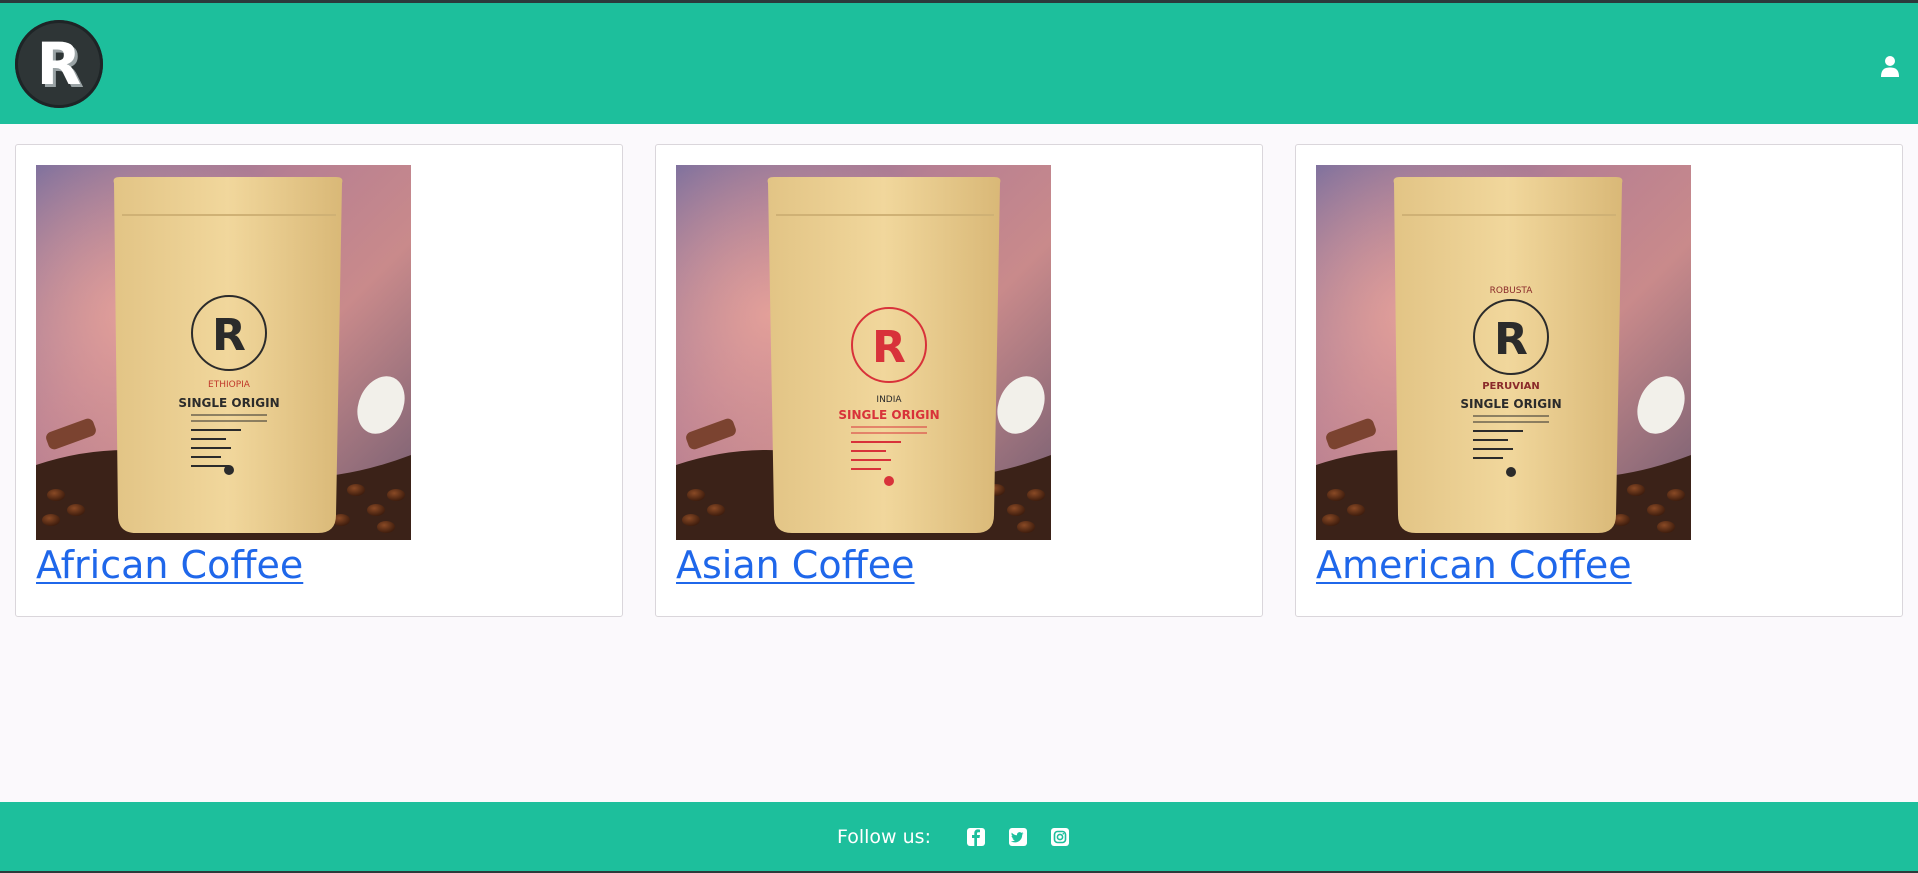 This screenshot has width=1918, height=873. What do you see at coordinates (959, 837) in the screenshot?
I see `footer: Follow us:` at bounding box center [959, 837].